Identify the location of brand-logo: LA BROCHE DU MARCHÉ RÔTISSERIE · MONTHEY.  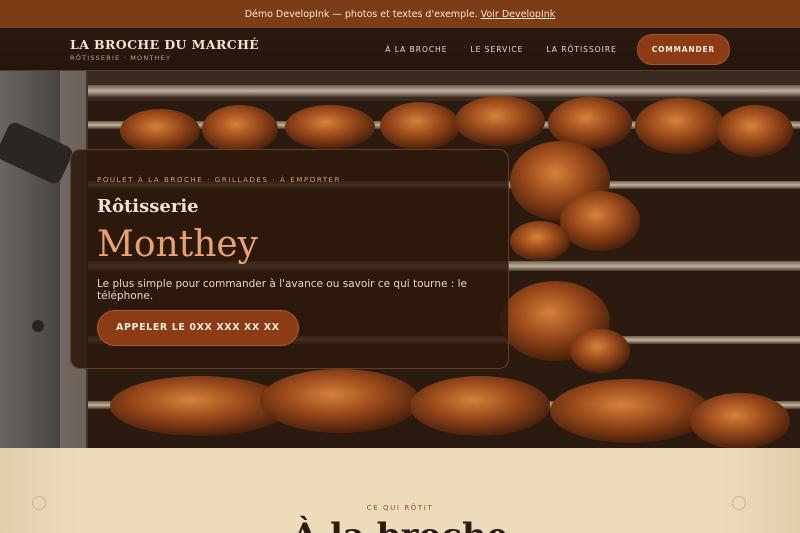
(164, 49).